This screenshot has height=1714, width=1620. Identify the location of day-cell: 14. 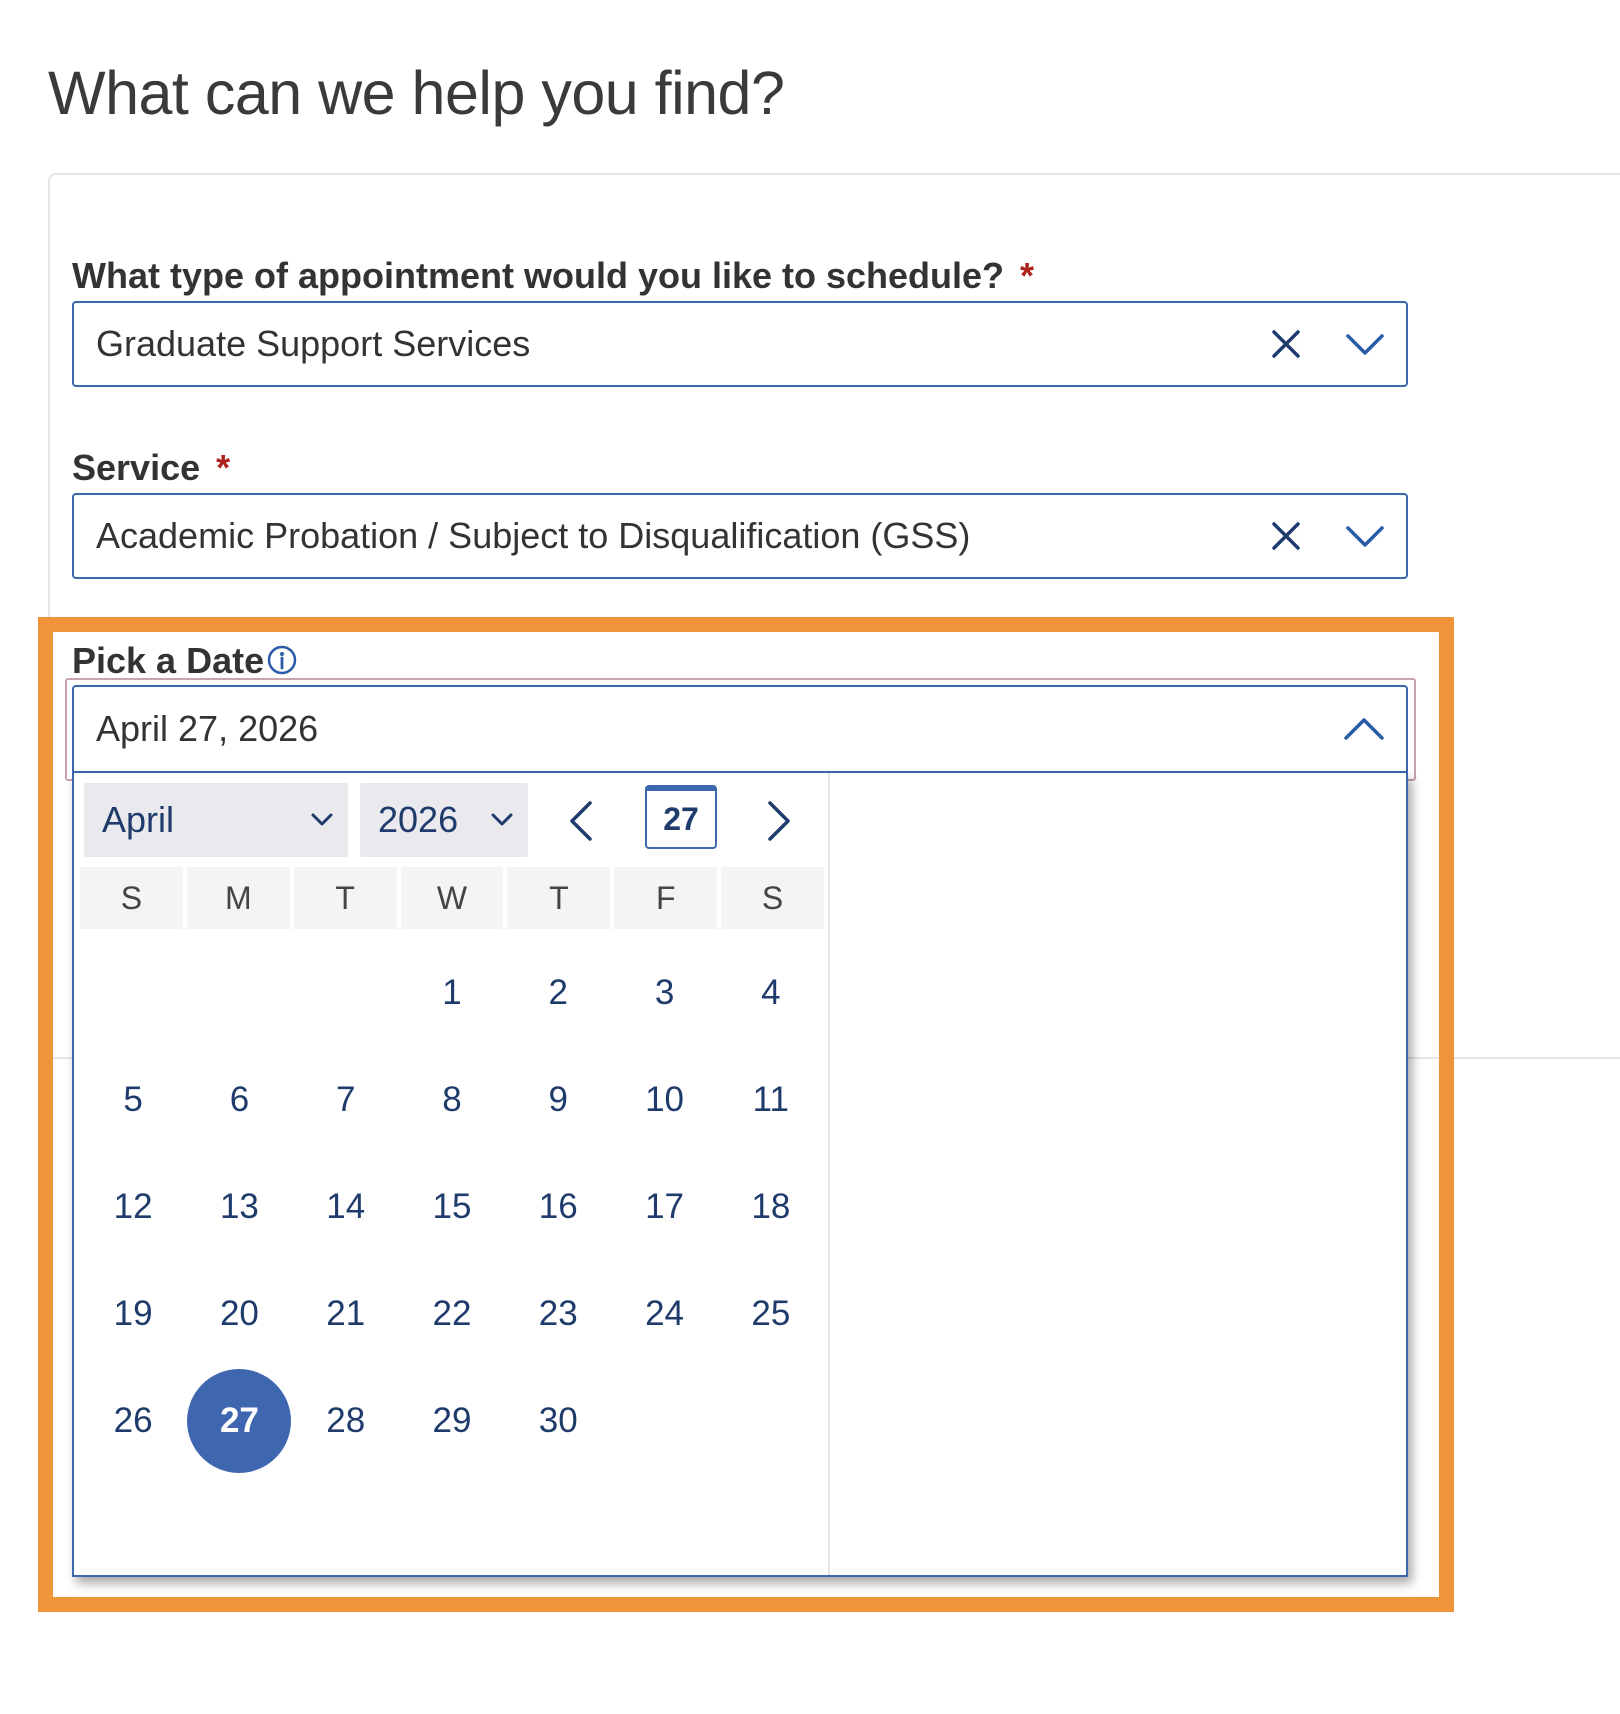
(346, 1206).